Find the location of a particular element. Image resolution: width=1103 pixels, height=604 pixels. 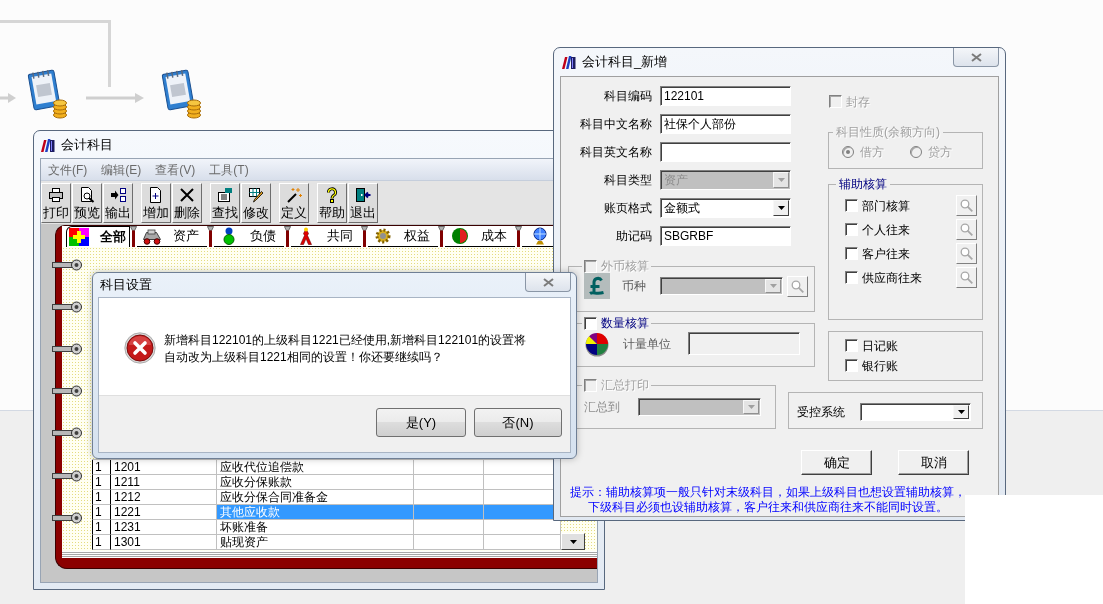

toolbar-button: 退出 is located at coordinates (363, 202).